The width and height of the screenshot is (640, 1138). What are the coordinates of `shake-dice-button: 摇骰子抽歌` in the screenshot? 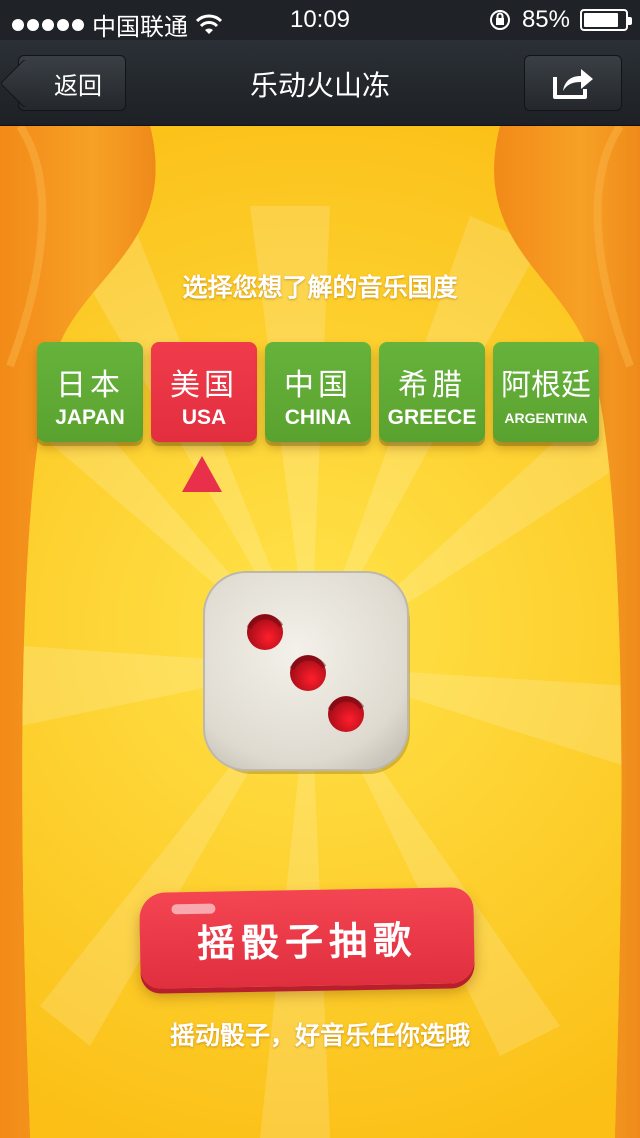 It's located at (307, 938).